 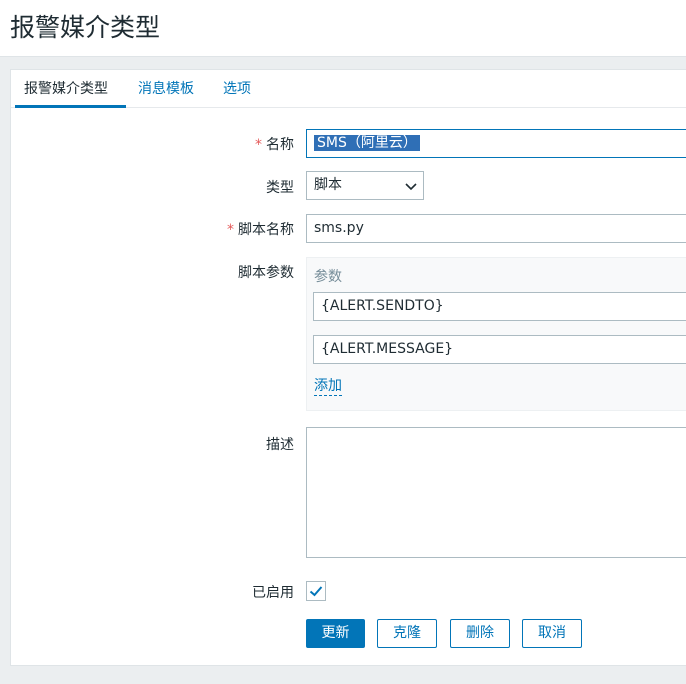 What do you see at coordinates (280, 445) in the screenshot?
I see `description-label: 描述` at bounding box center [280, 445].